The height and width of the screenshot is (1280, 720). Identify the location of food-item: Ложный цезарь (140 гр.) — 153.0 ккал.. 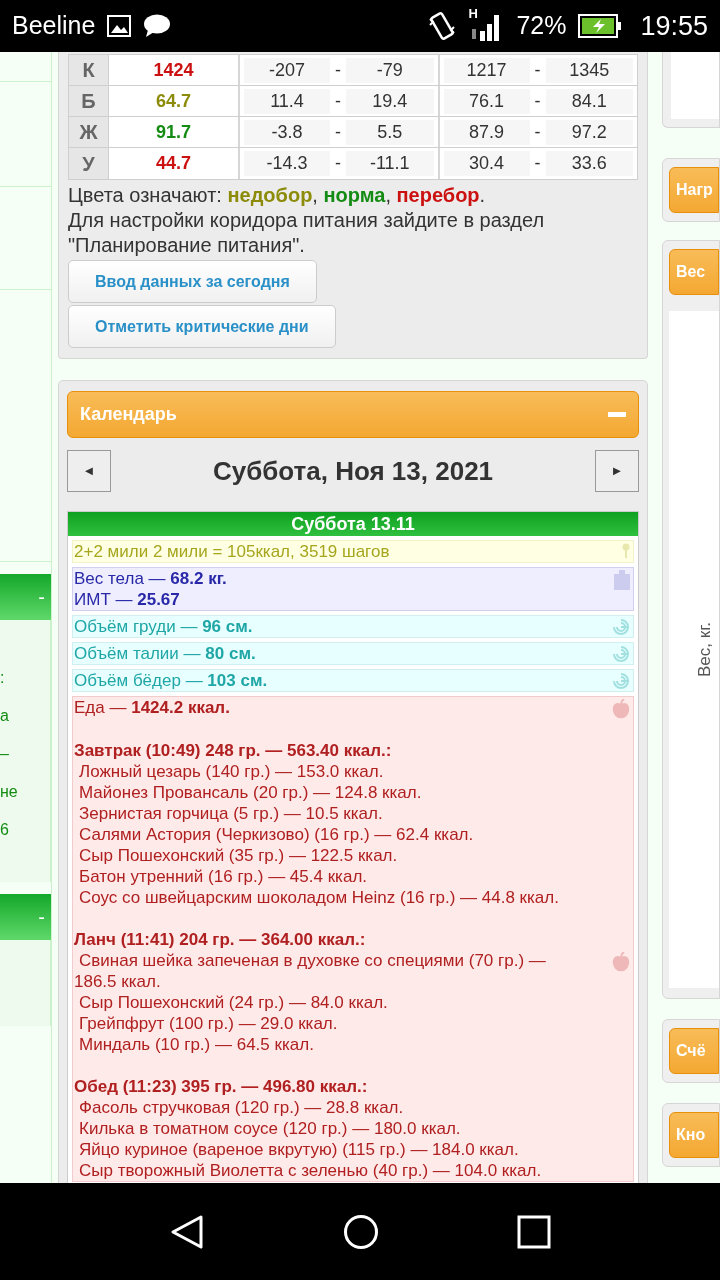
(231, 771).